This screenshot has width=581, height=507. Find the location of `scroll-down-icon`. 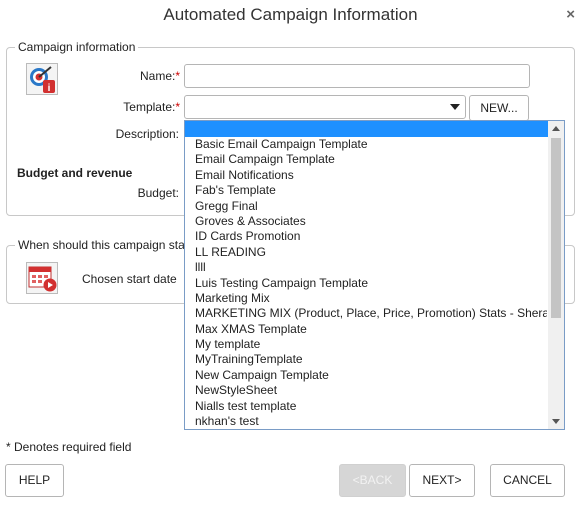

scroll-down-icon is located at coordinates (556, 421).